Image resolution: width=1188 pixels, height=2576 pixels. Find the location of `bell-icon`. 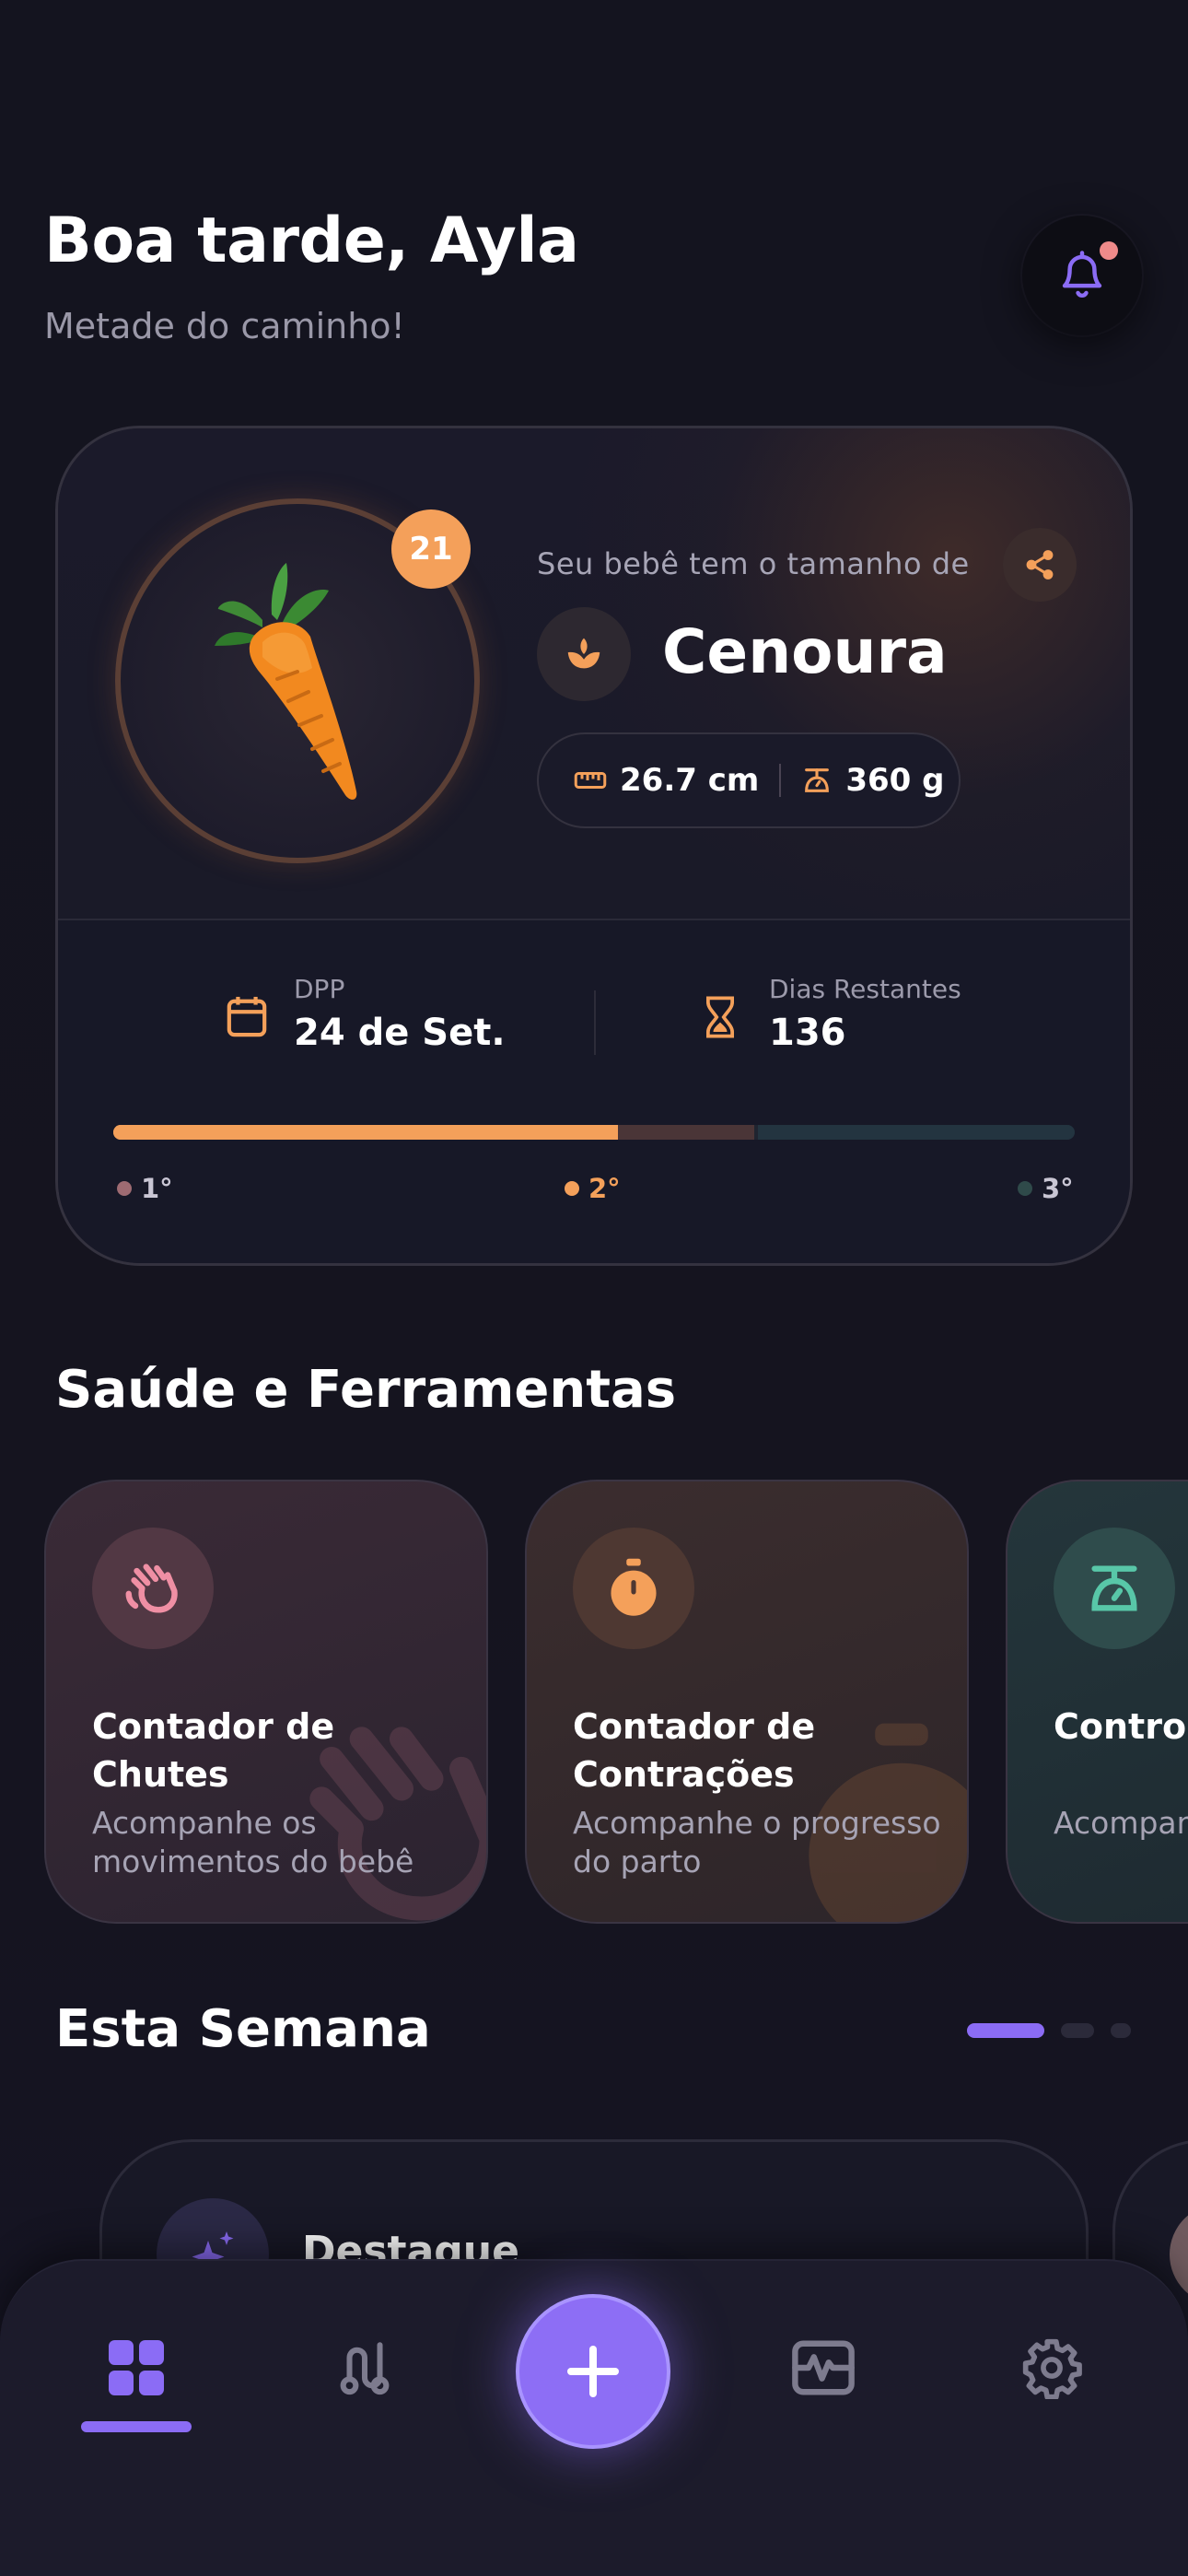

bell-icon is located at coordinates (1082, 274).